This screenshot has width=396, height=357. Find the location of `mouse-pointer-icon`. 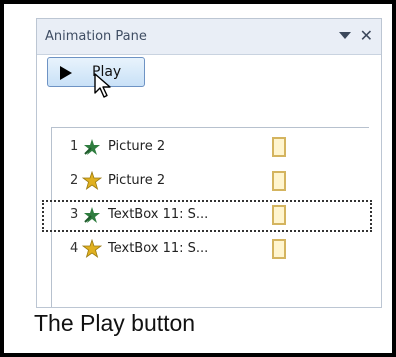

mouse-pointer-icon is located at coordinates (102, 85).